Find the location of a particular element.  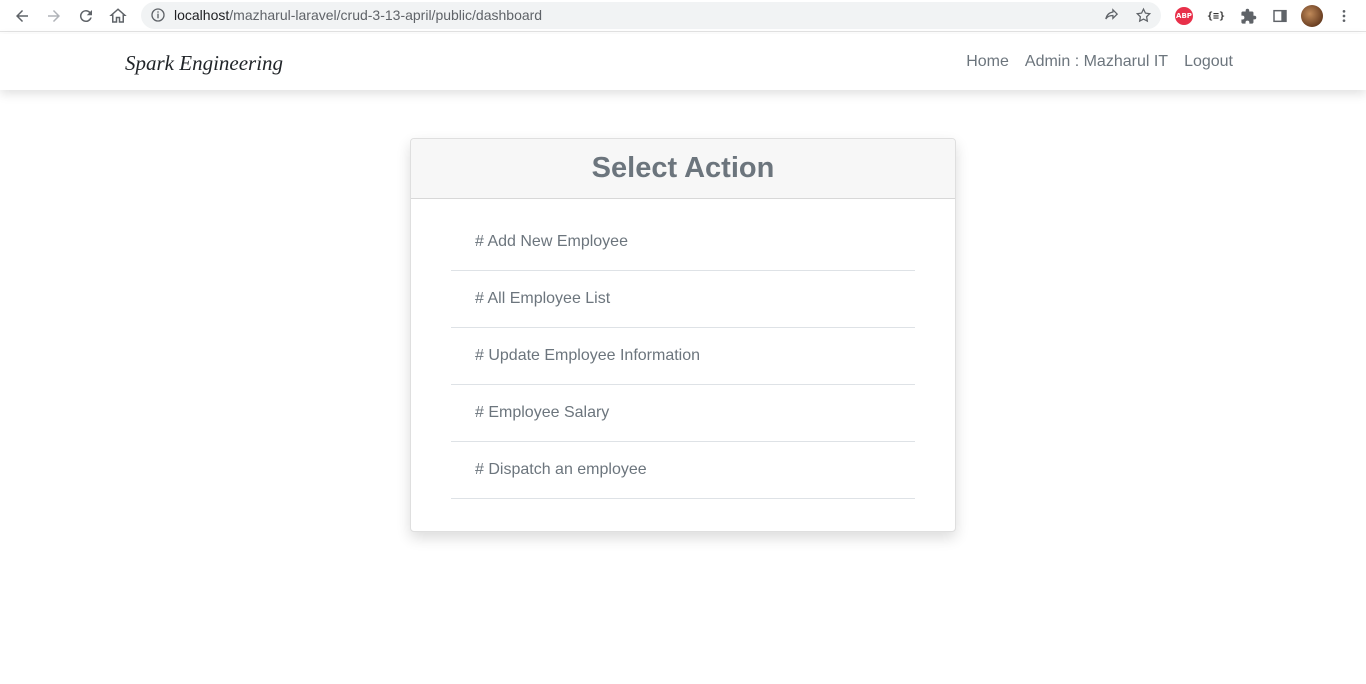

extensions-button is located at coordinates (1248, 16).